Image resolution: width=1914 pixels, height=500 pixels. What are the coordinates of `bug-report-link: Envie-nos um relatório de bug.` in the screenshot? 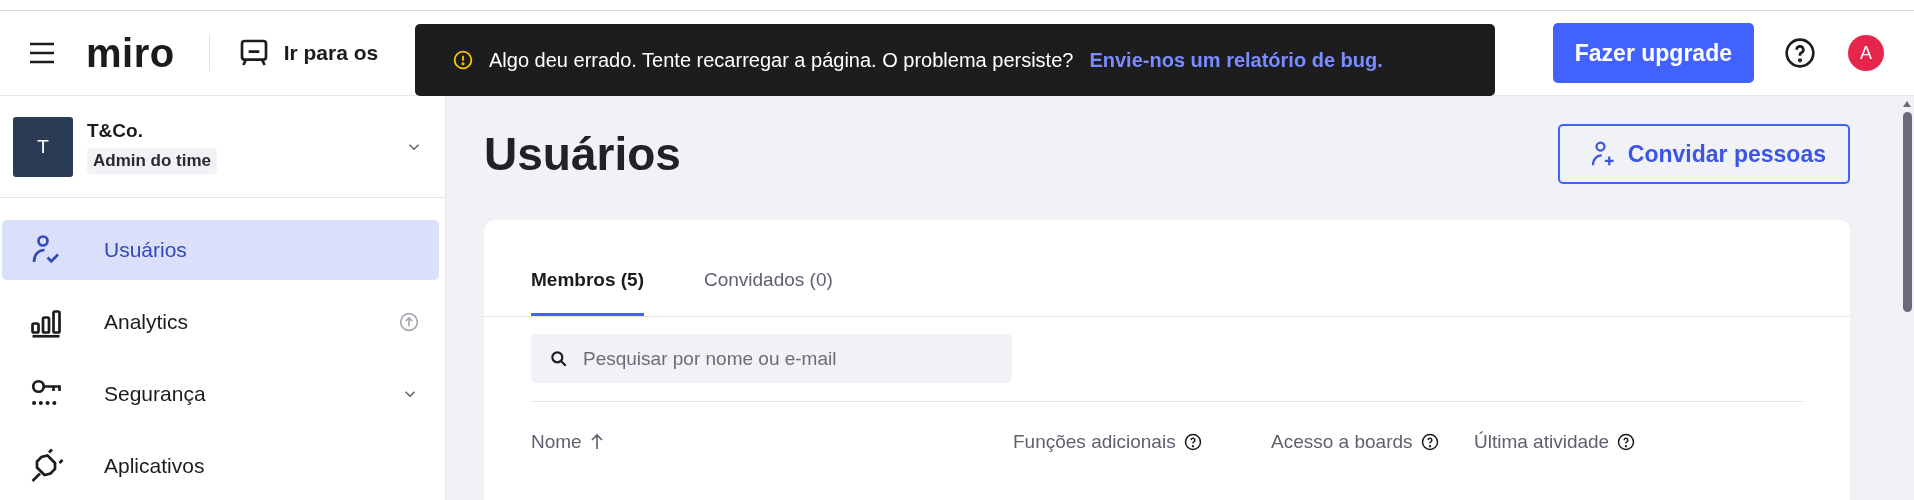 It's located at (1236, 60).